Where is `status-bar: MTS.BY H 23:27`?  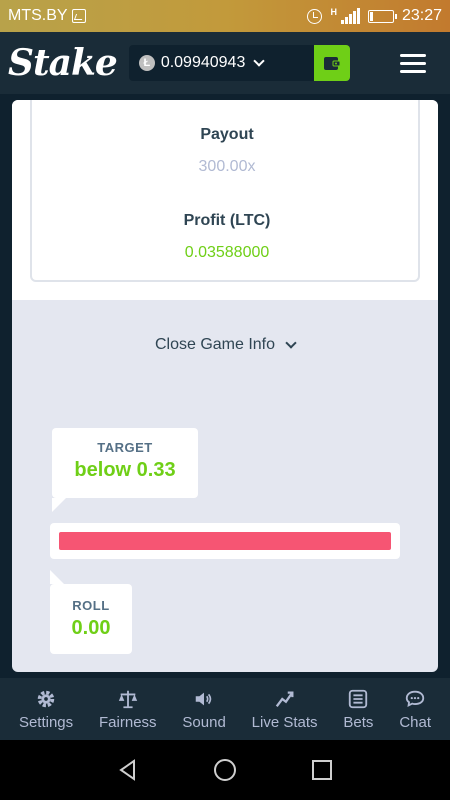 status-bar: MTS.BY H 23:27 is located at coordinates (225, 16).